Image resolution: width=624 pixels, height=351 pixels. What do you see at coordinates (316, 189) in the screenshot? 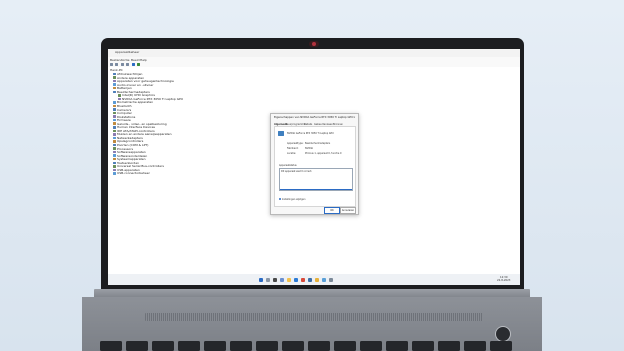
I see `status-focus-line` at bounding box center [316, 189].